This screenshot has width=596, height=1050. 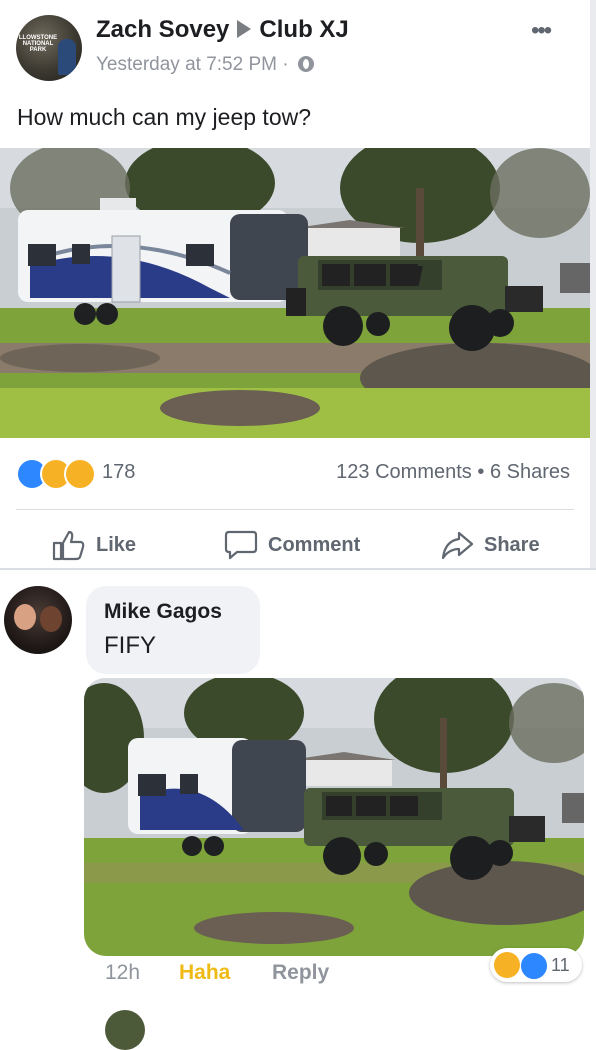 I want to click on comment-button: Comment, so click(x=292, y=545).